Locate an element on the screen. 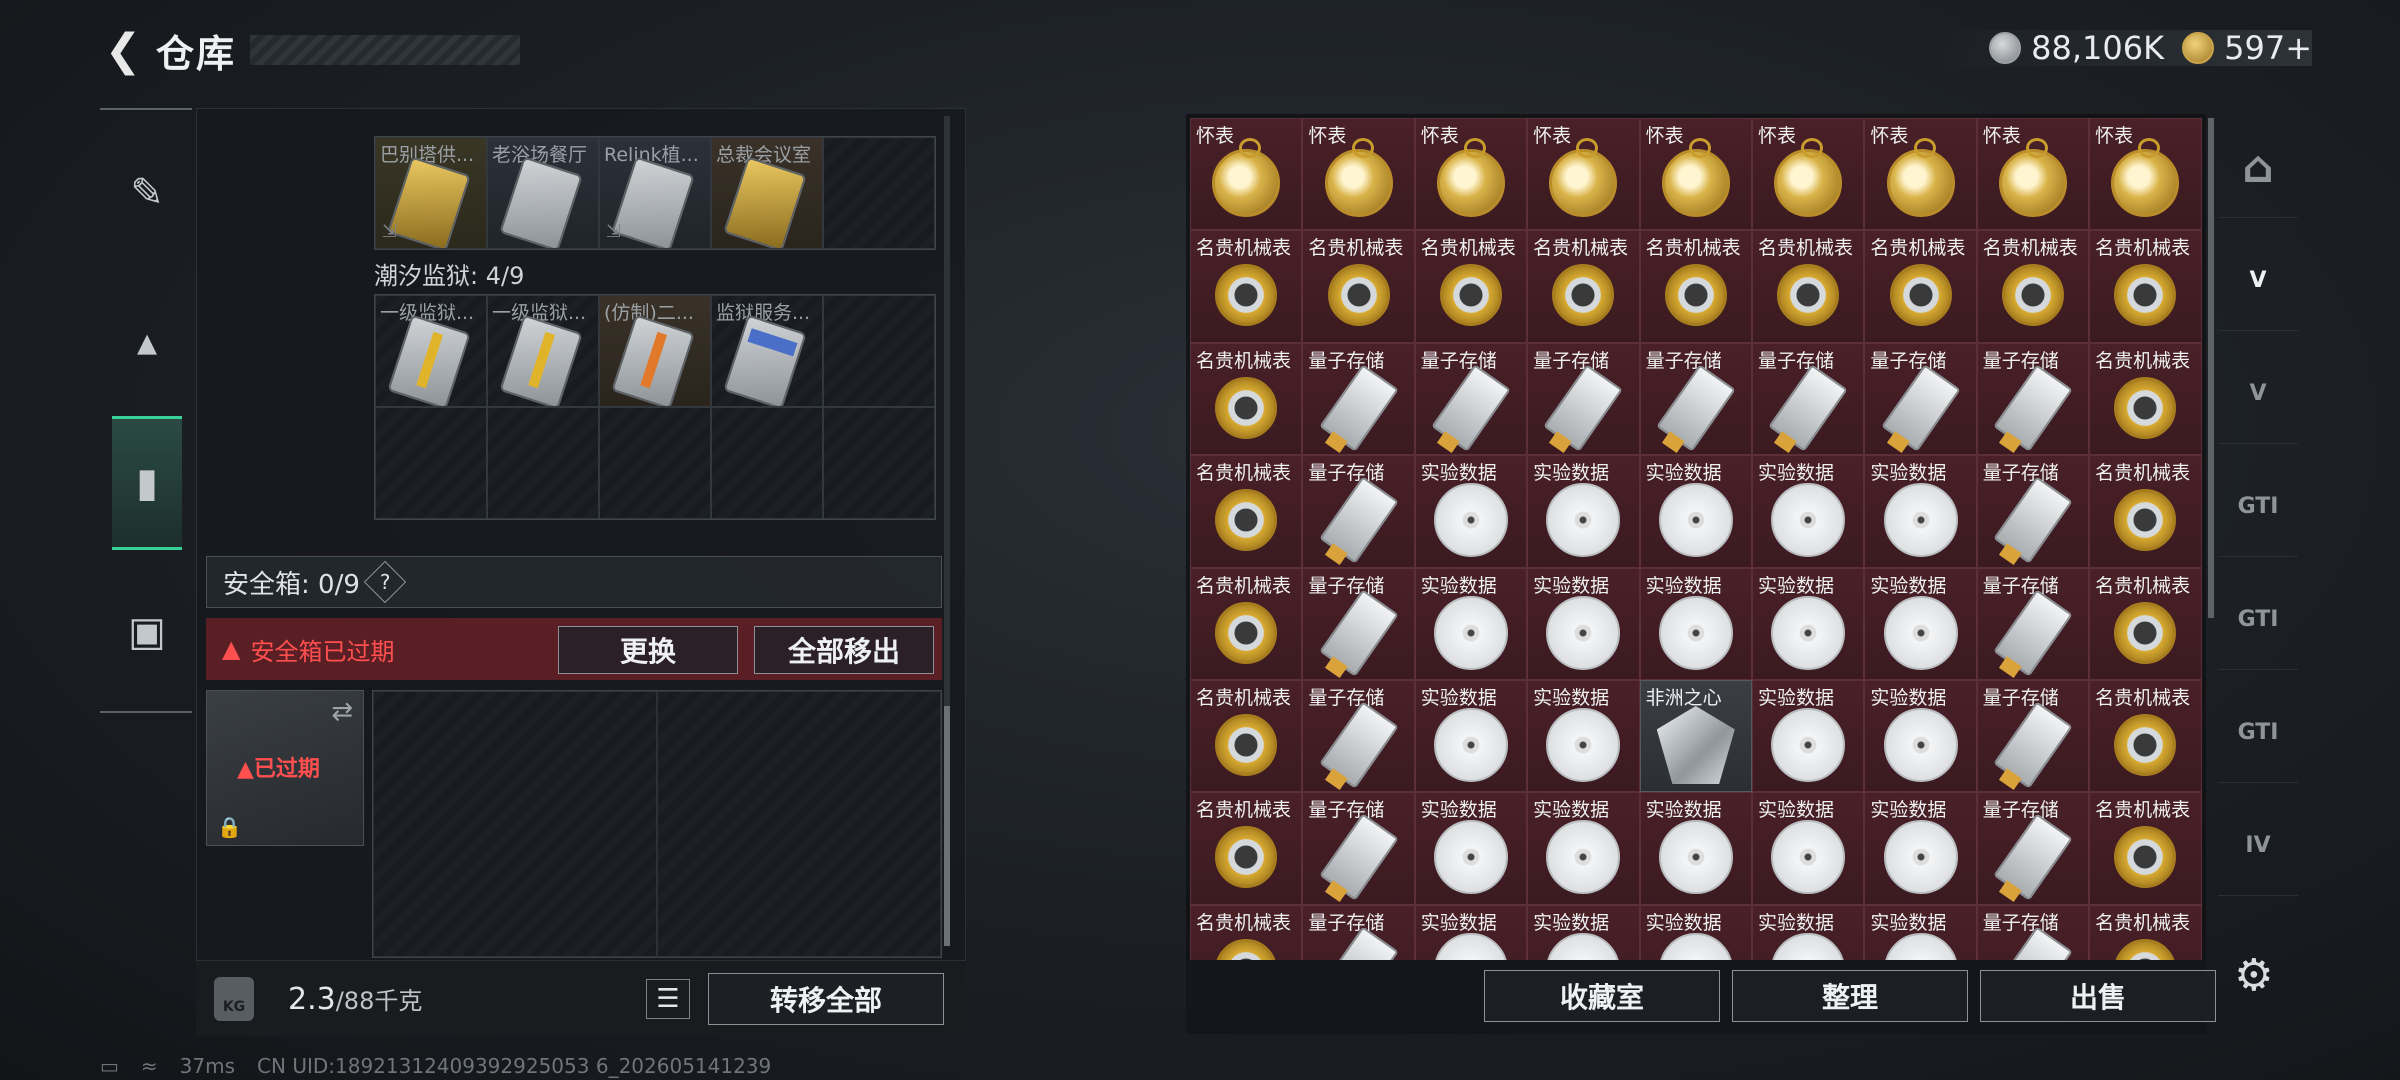 The width and height of the screenshot is (2400, 1080). armor-vest-icon: ▴ is located at coordinates (147, 342).